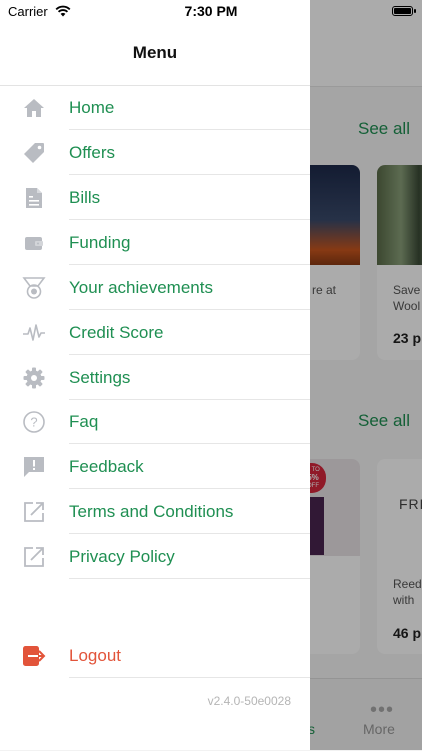  Describe the element at coordinates (34, 243) in the screenshot. I see `wallet-icon` at that location.